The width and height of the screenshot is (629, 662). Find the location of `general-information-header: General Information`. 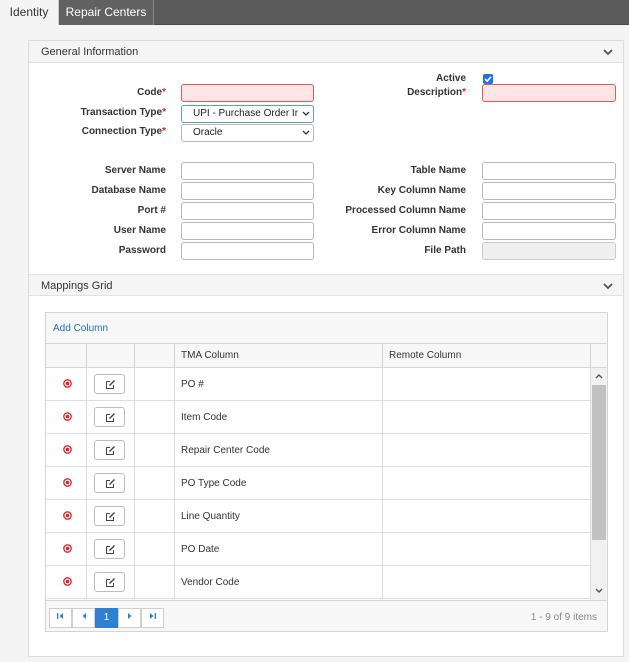

general-information-header: General Information is located at coordinates (326, 52).